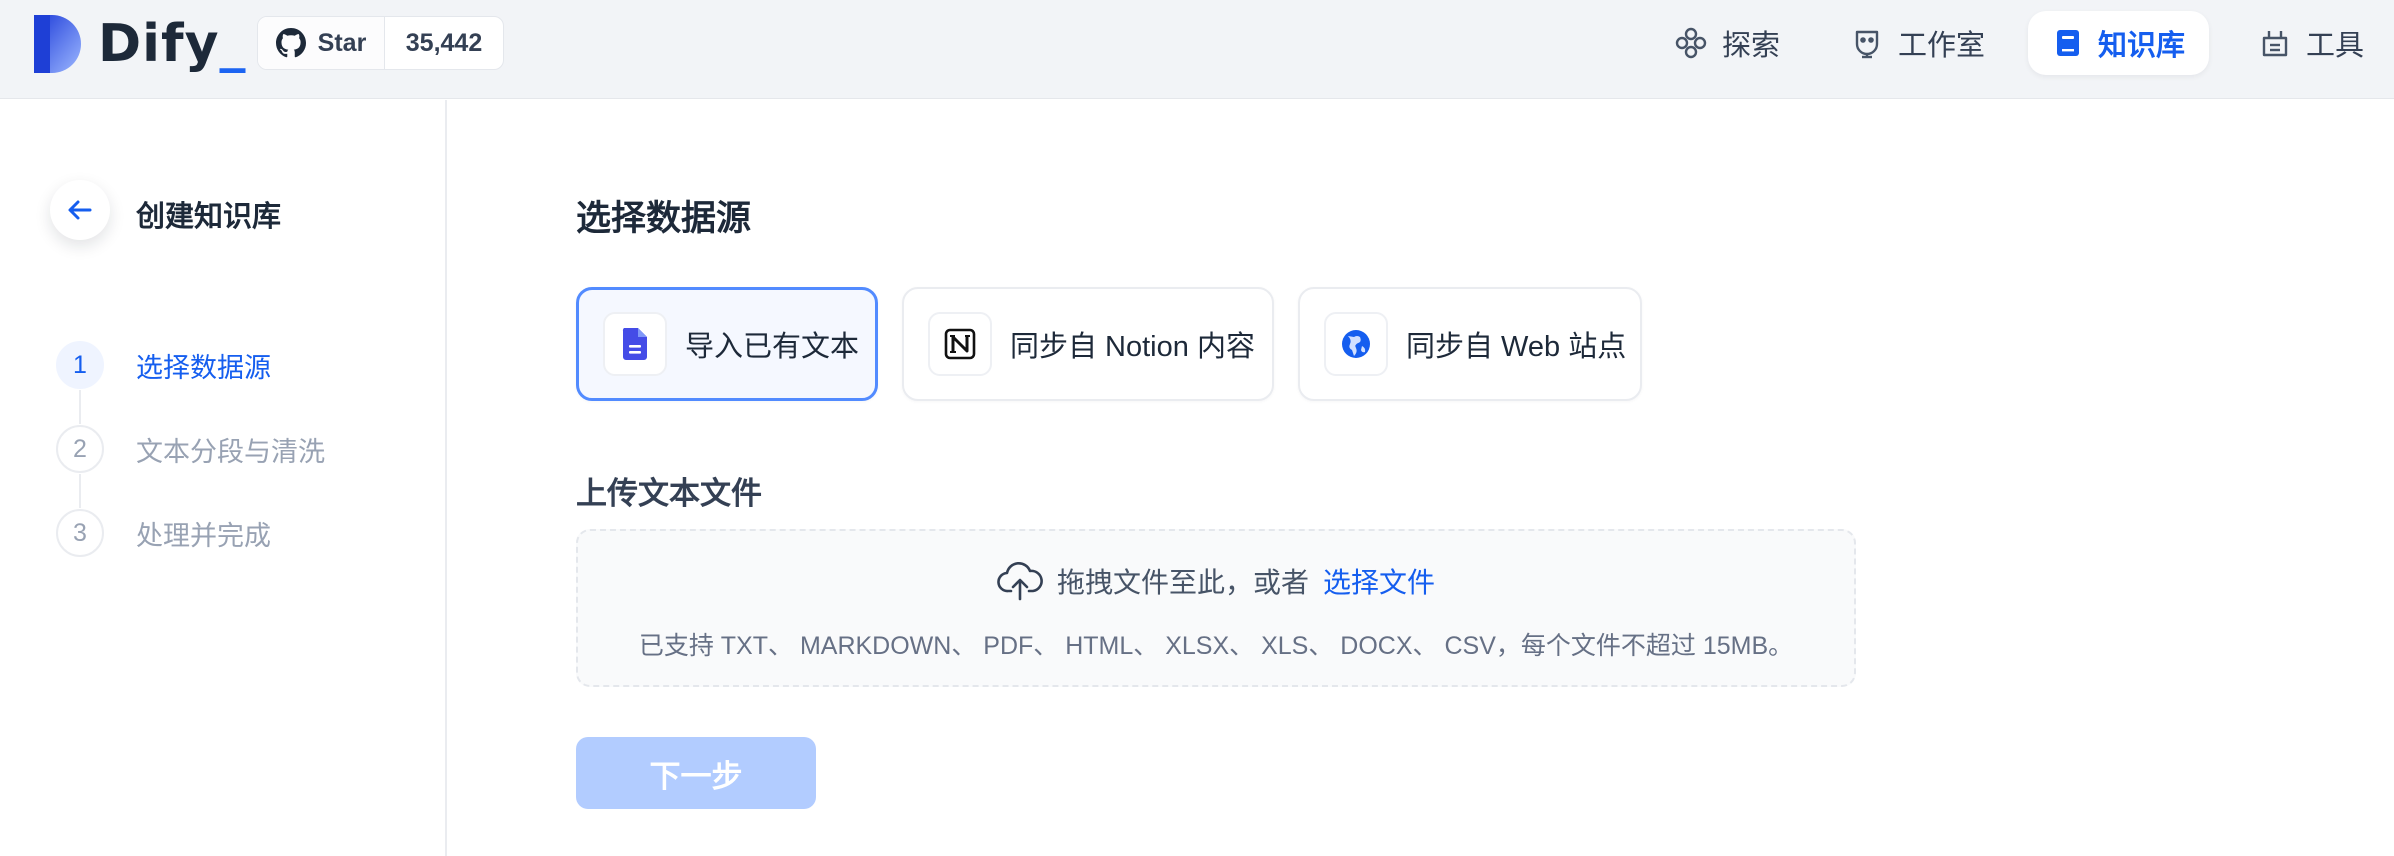  What do you see at coordinates (209, 217) in the screenshot?
I see `sidebar-title: 创建知识库` at bounding box center [209, 217].